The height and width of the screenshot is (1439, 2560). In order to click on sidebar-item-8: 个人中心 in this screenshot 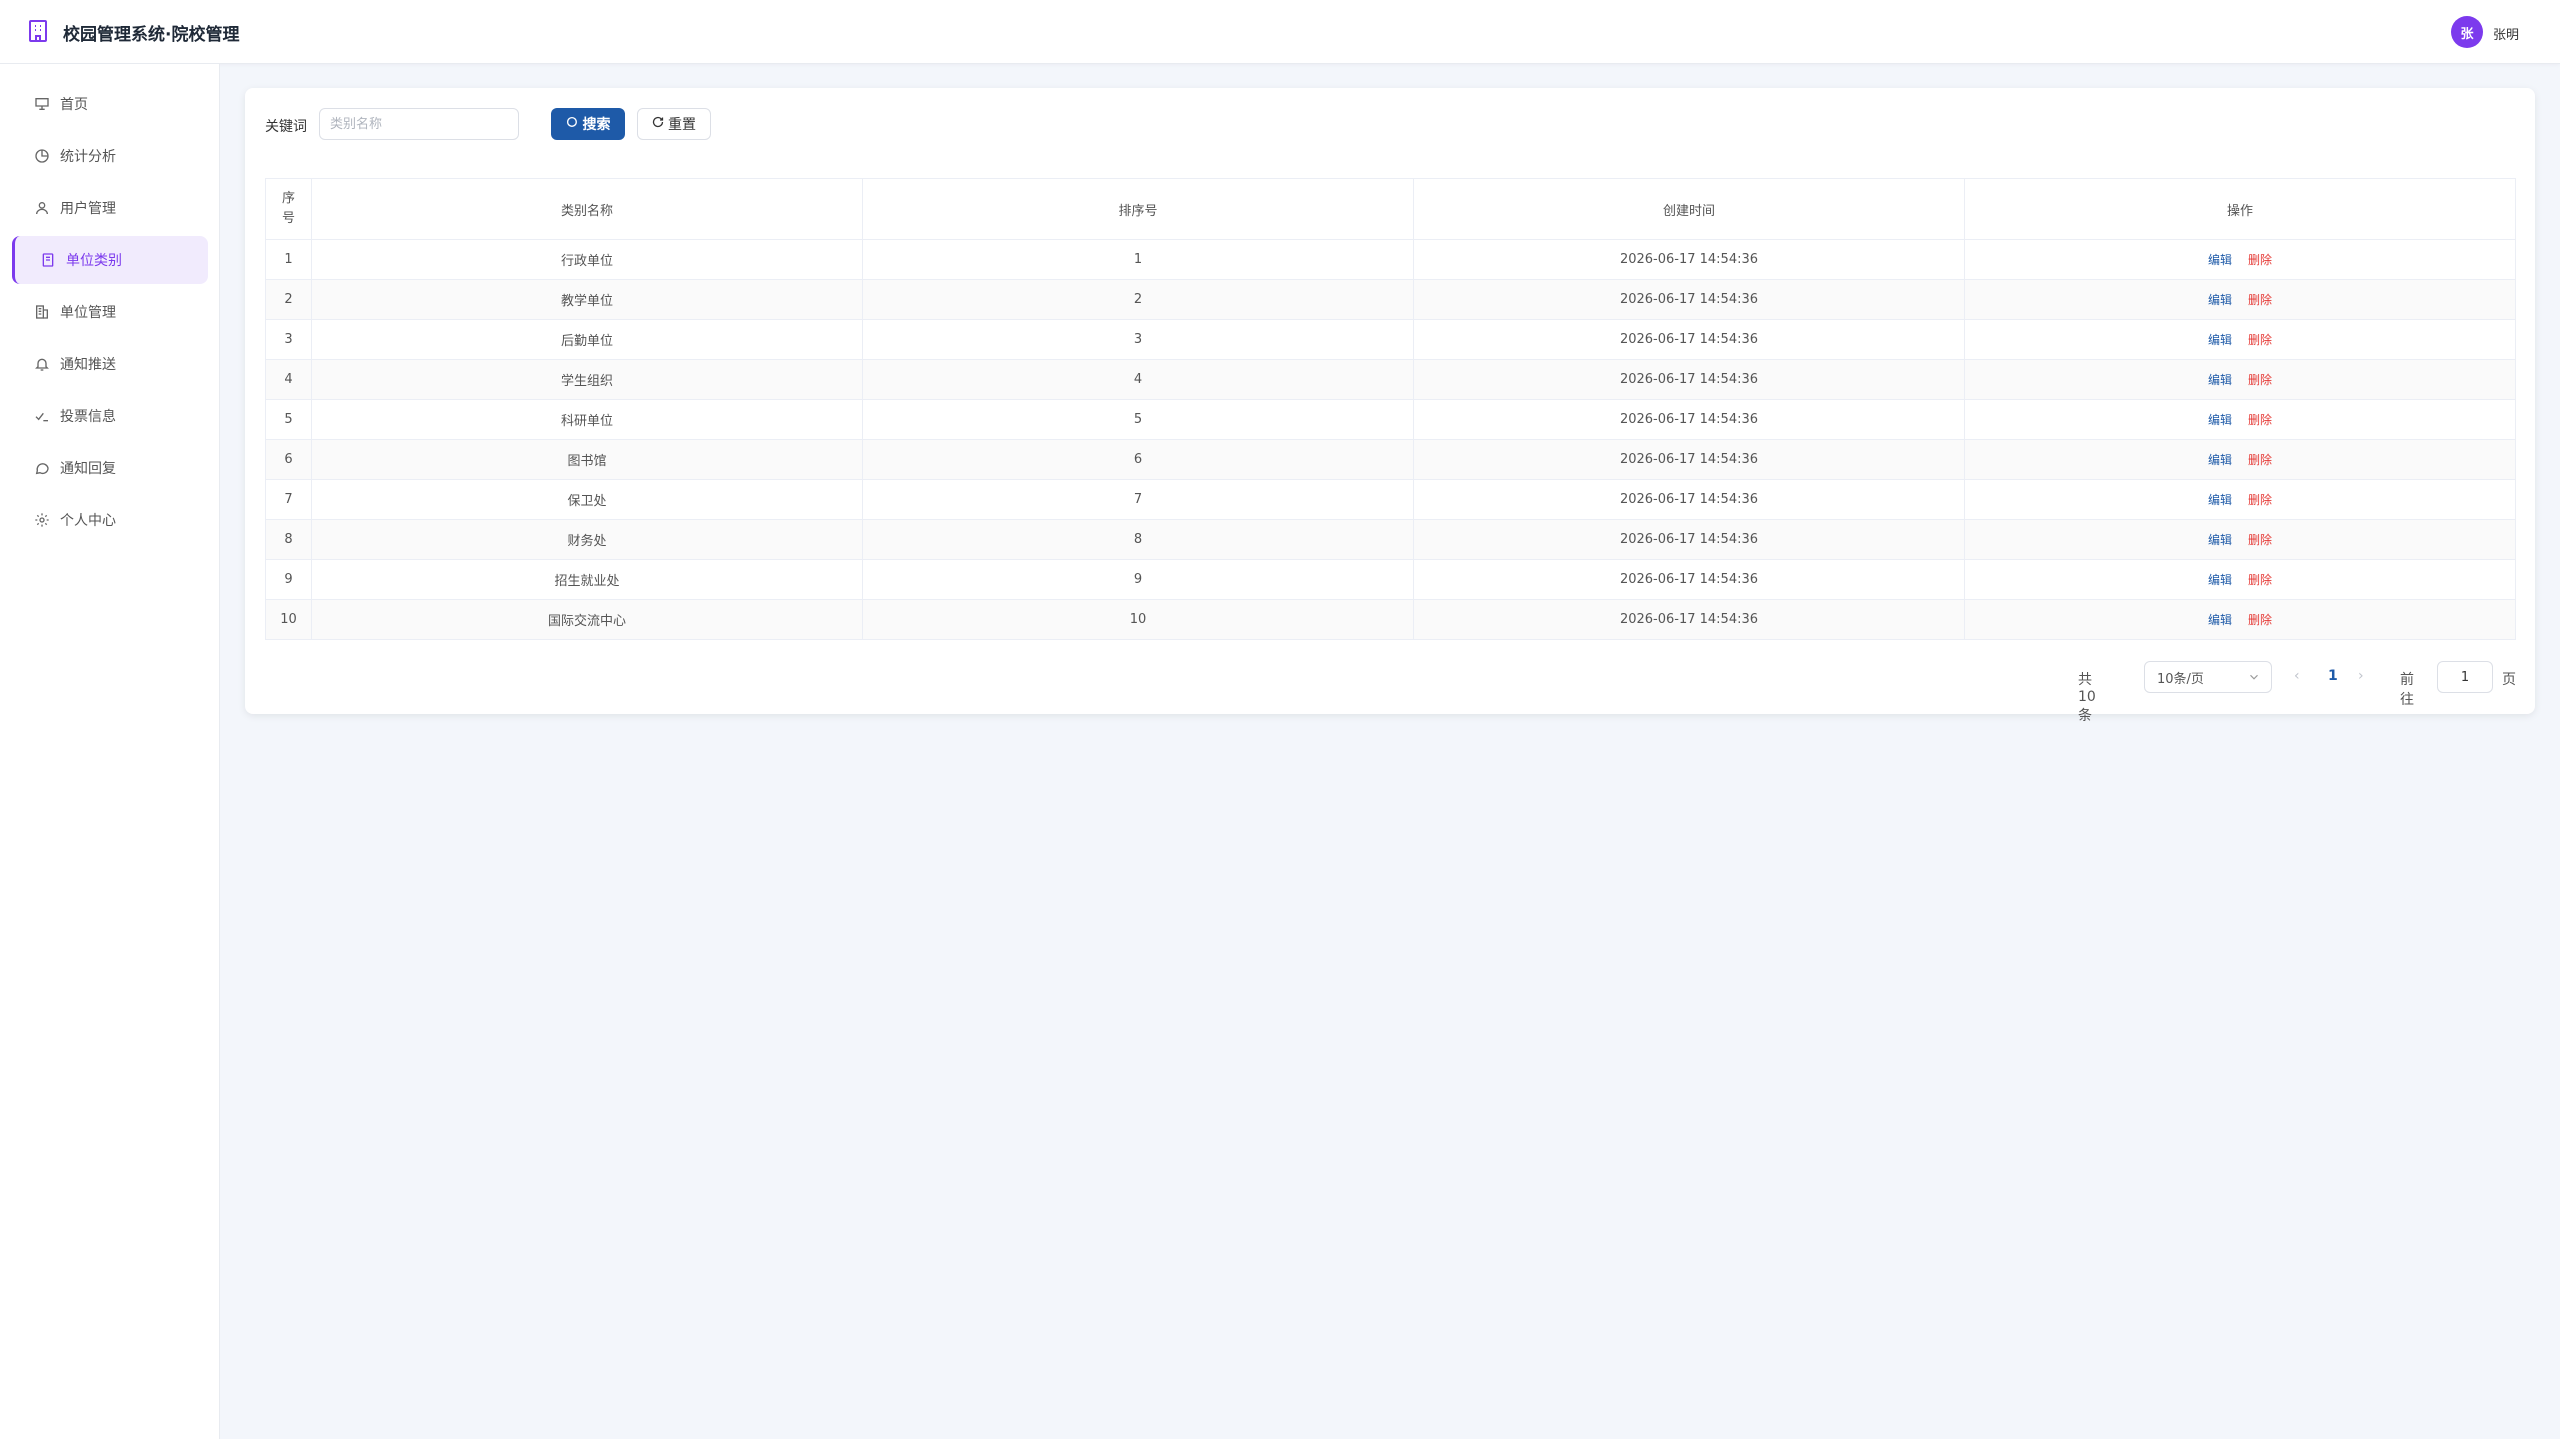, I will do `click(110, 520)`.